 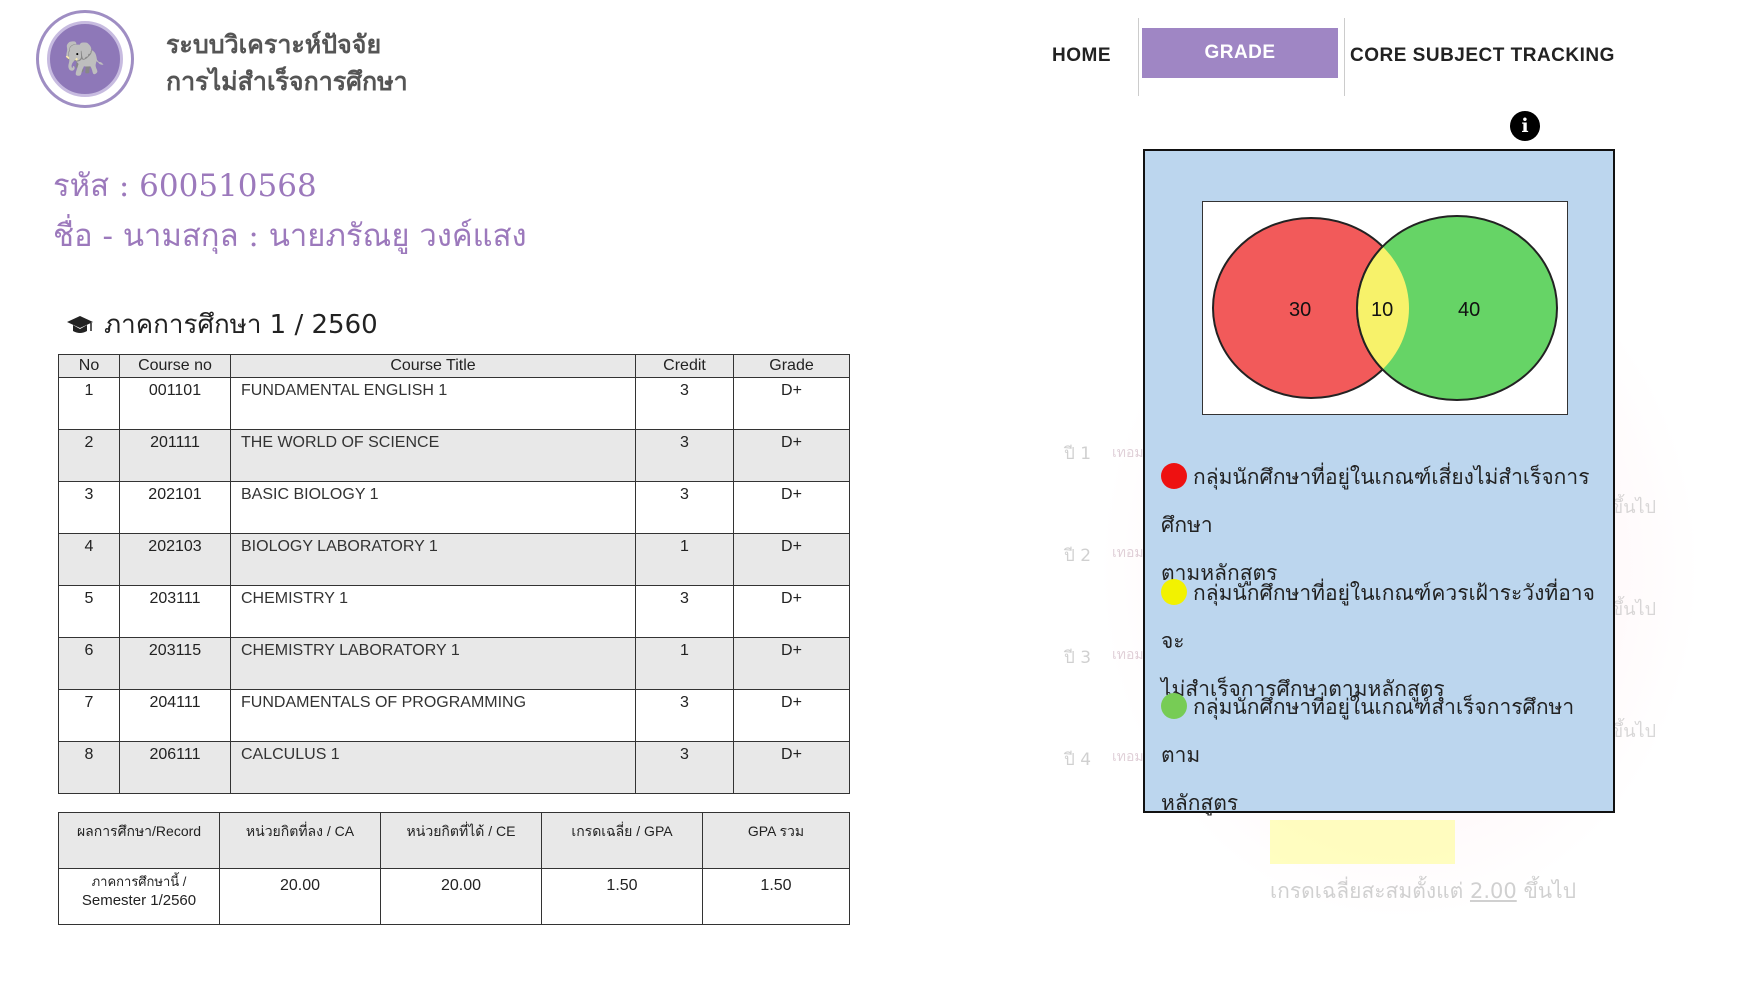 I want to click on nav-core-subject-tracking: CORE SUBJECT TRACKING, so click(x=1482, y=56).